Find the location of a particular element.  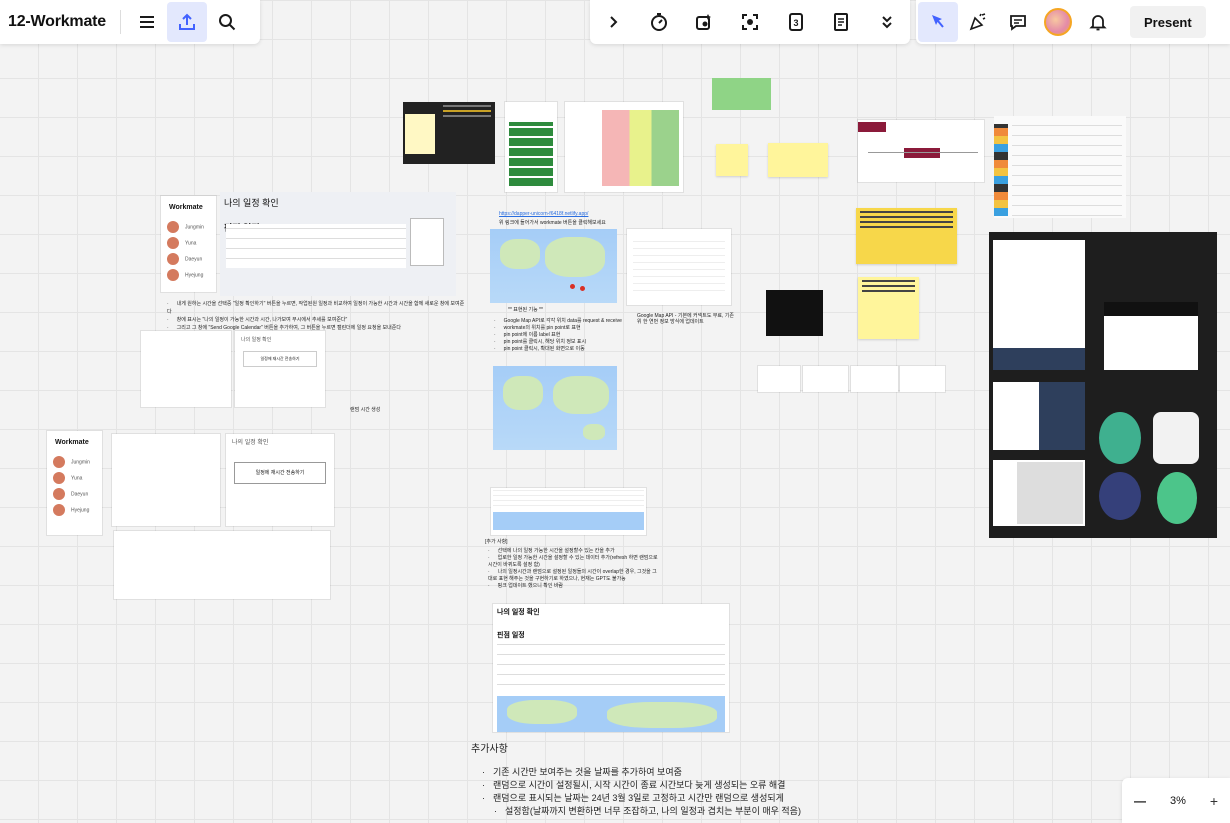

schedule-frame: 나의 일정 확인 핀점 일정 is located at coordinates (338, 244).